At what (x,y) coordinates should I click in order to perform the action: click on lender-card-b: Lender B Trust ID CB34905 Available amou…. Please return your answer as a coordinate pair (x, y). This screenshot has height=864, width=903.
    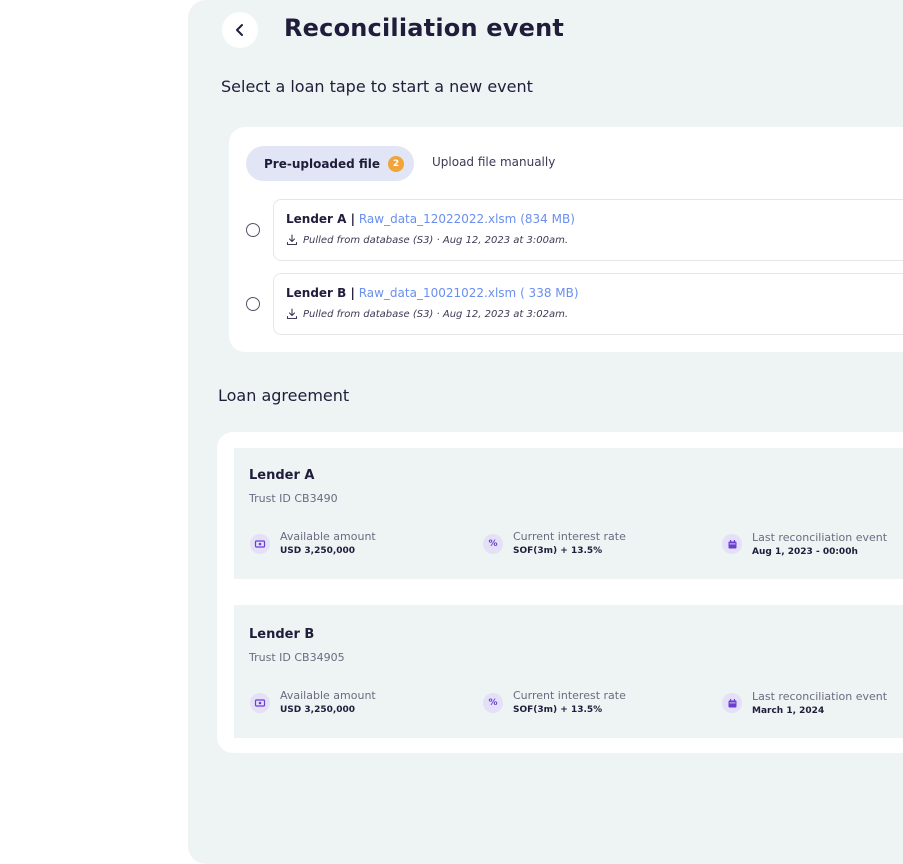
    Looking at the image, I should click on (568, 671).